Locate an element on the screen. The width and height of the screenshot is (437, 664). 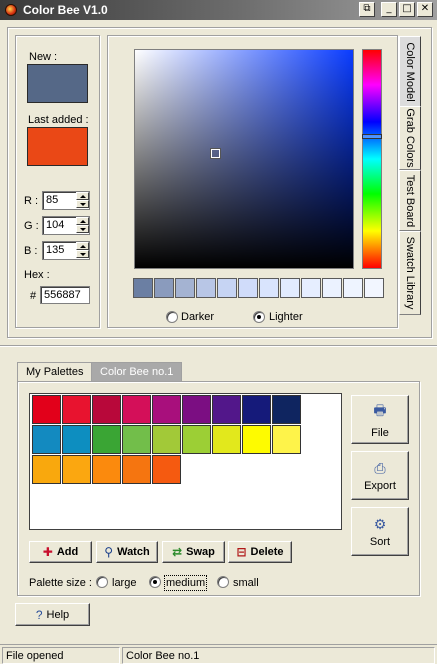
swap-icon: ⇄ is located at coordinates (177, 552).